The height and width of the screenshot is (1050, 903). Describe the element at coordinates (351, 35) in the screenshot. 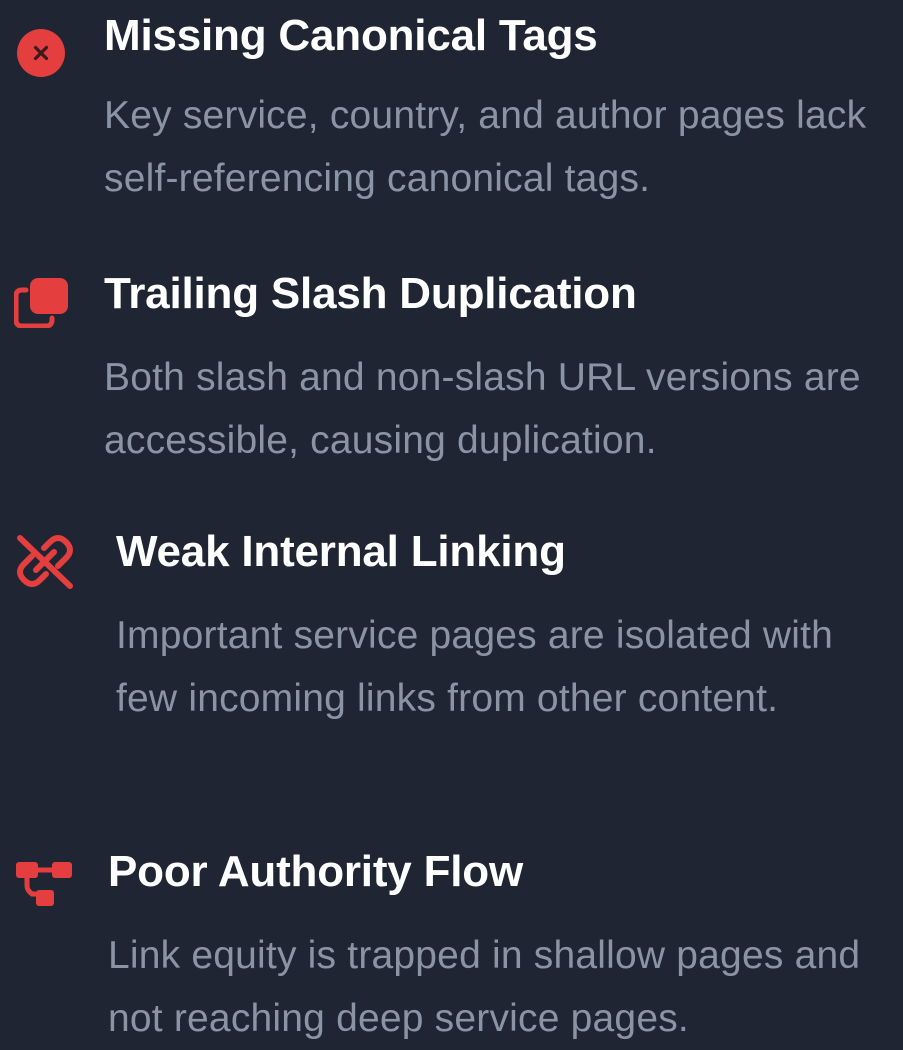

I see `issue-title: Missing Canonical Tags` at that location.